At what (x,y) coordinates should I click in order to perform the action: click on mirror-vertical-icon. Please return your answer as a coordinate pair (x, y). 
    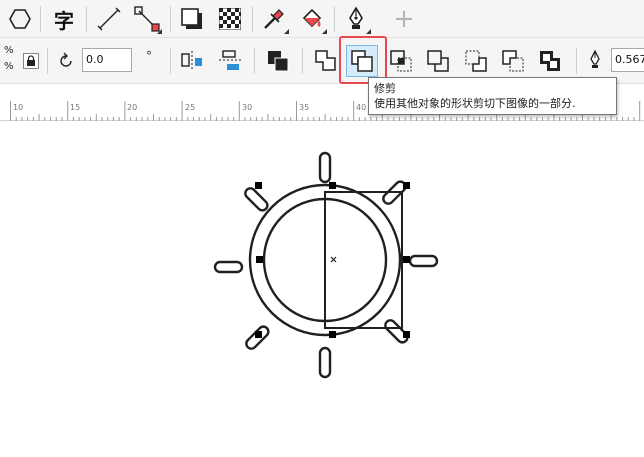
    Looking at the image, I should click on (230, 60).